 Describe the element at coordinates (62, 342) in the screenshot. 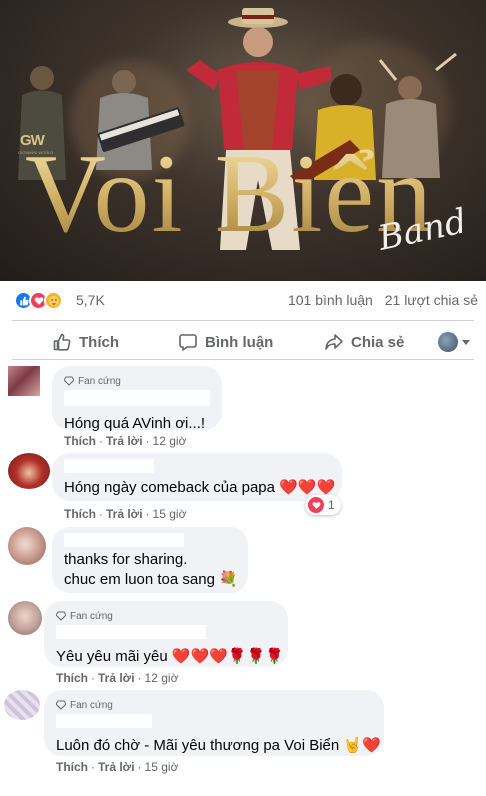

I see `thumbs-up-icon` at that location.